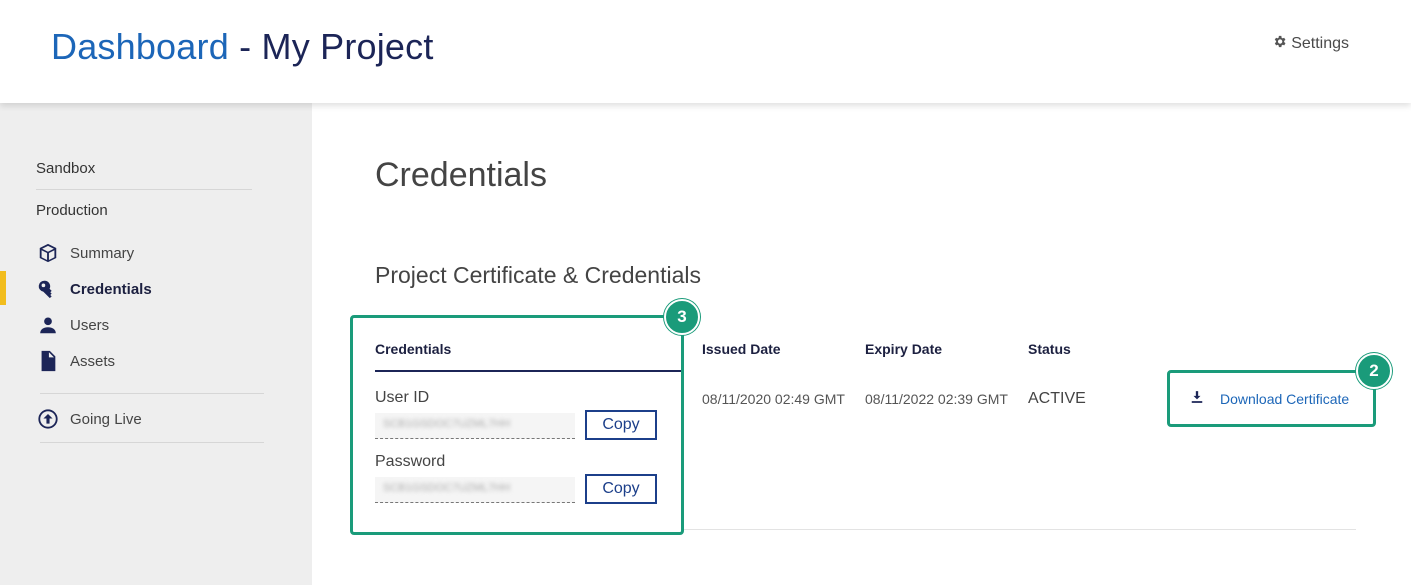  I want to click on sidebar-section-production: Production, so click(72, 210).